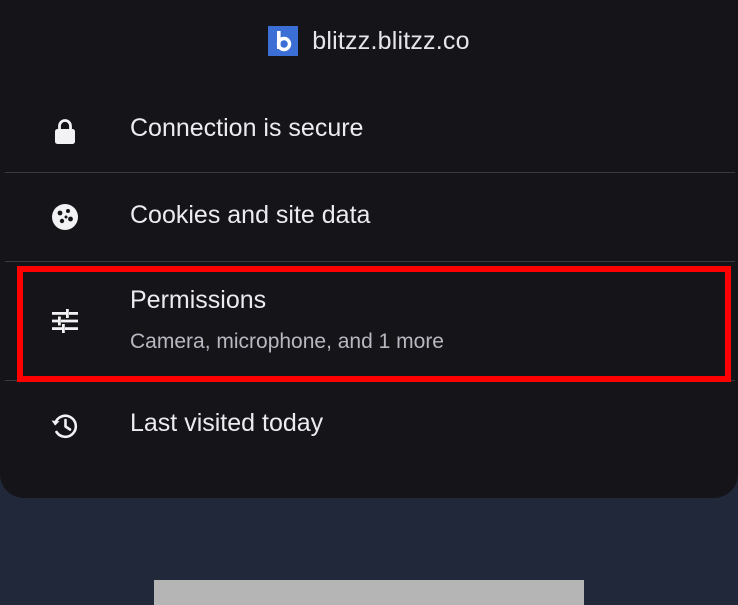 The image size is (738, 605). What do you see at coordinates (247, 128) in the screenshot?
I see `connection-status-label: Connection is secure` at bounding box center [247, 128].